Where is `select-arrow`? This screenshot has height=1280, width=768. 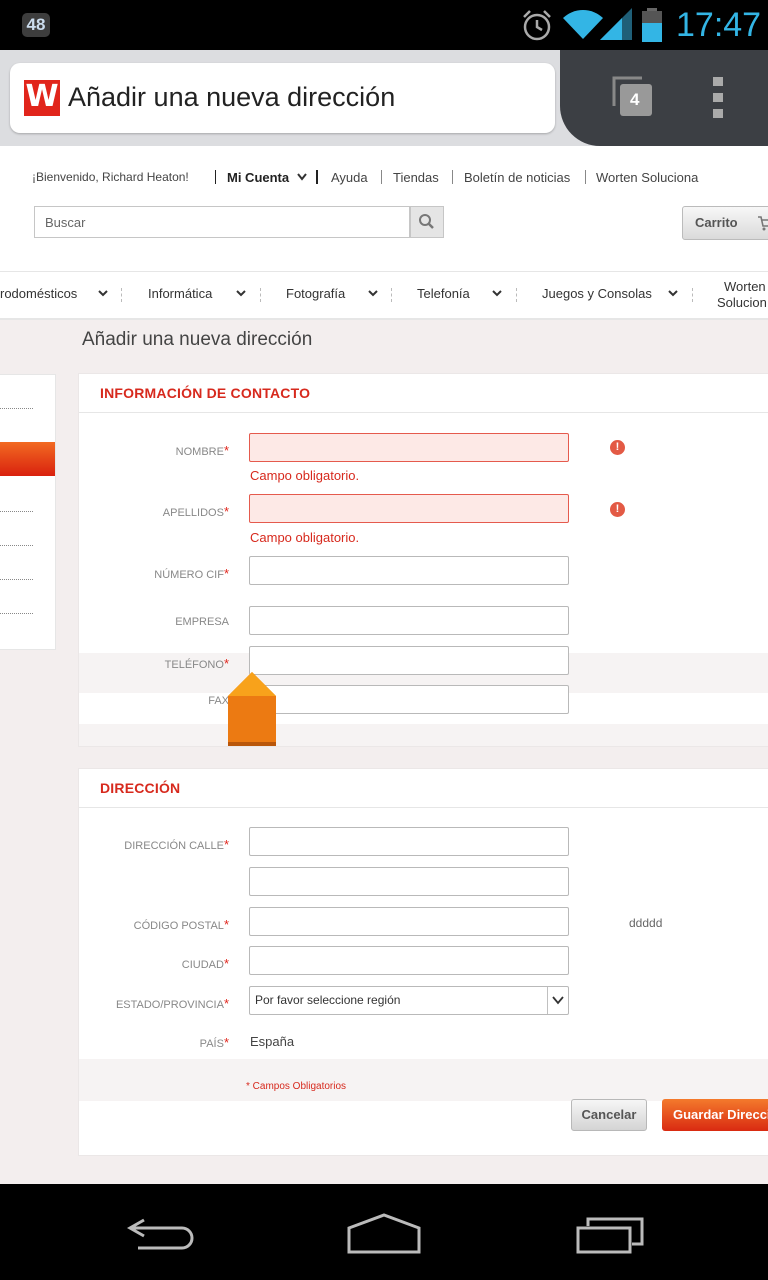 select-arrow is located at coordinates (557, 1000).